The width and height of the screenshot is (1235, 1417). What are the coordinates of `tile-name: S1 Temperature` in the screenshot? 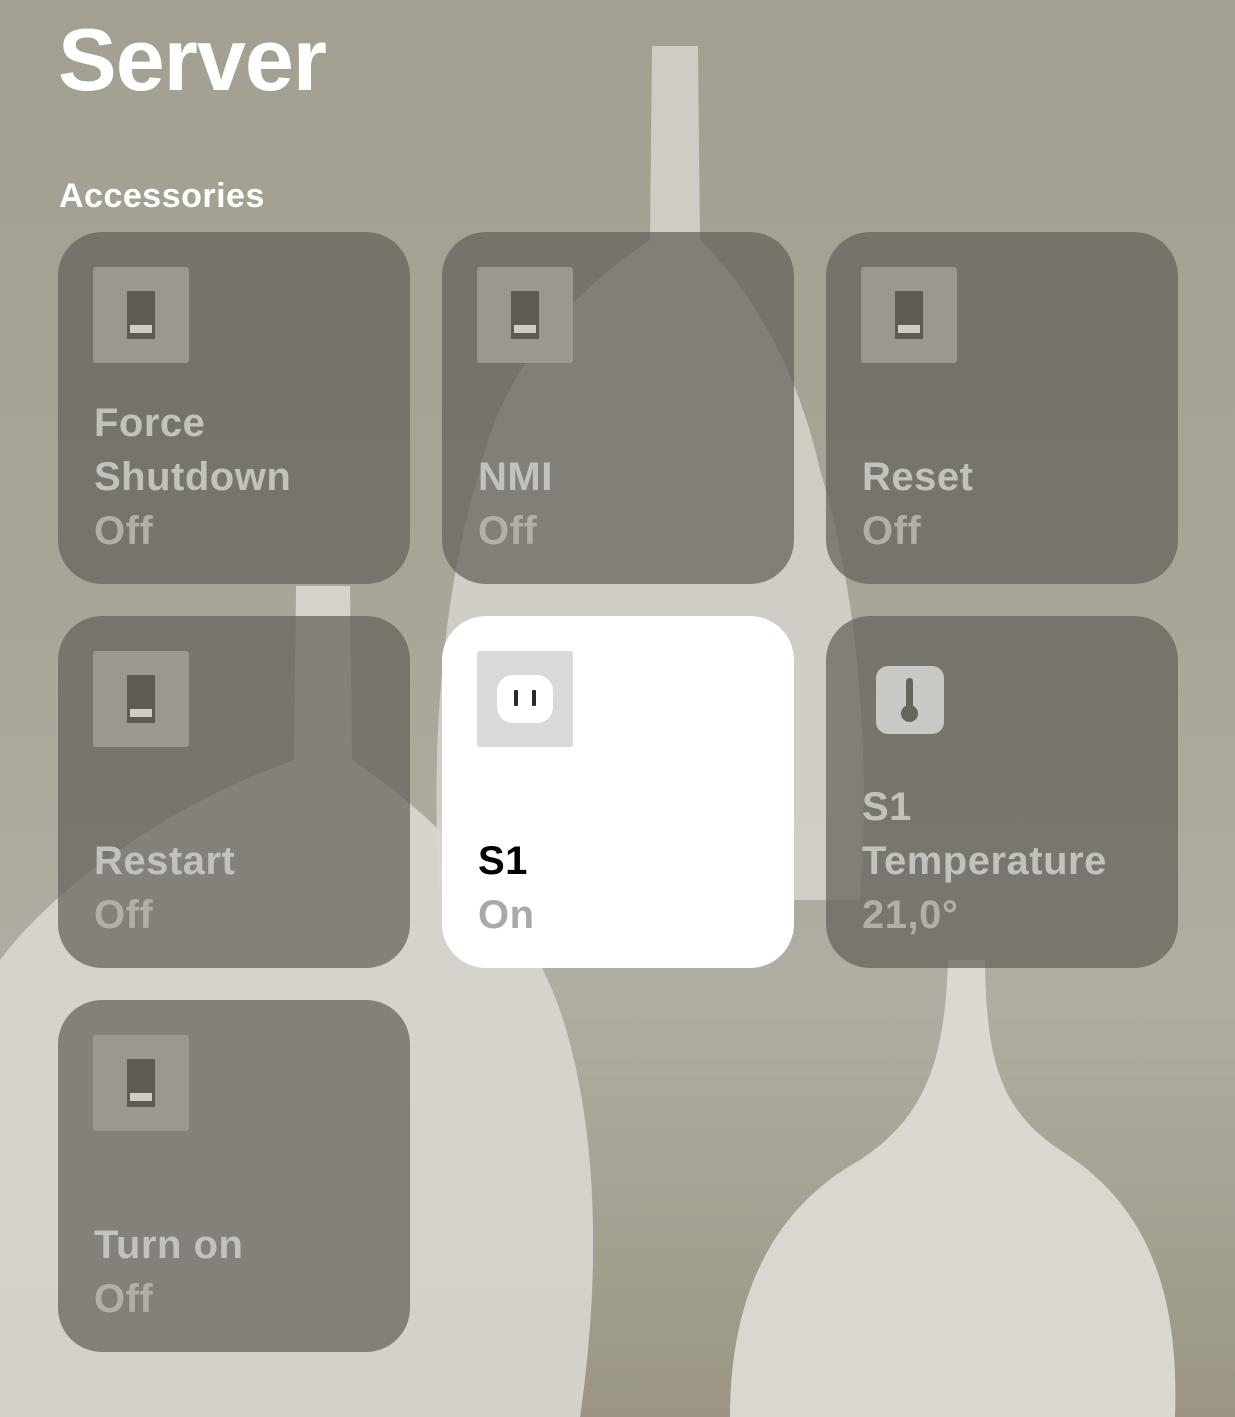 It's located at (984, 834).